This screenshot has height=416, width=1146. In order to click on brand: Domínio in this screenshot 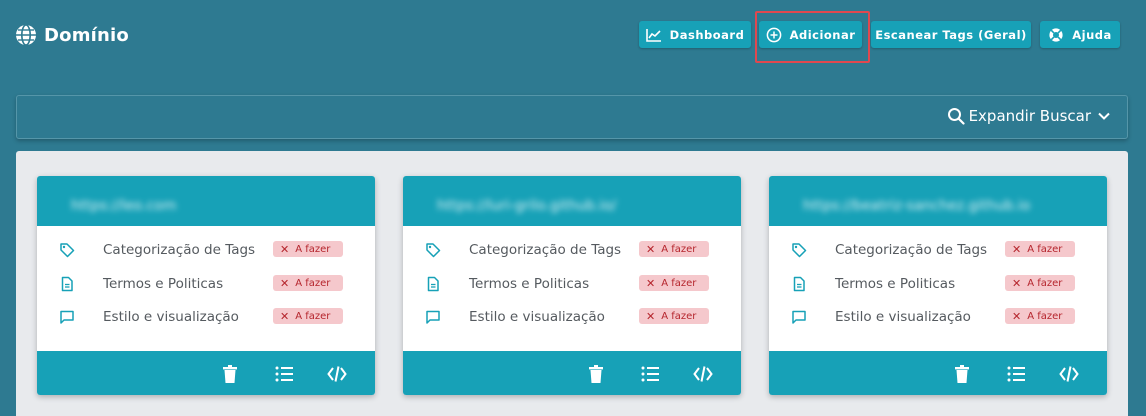, I will do `click(71, 35)`.